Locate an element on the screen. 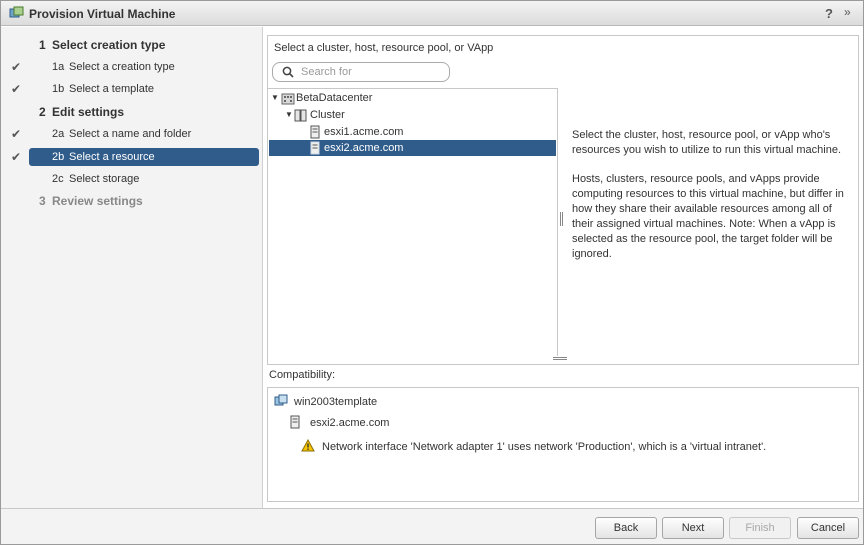 The width and height of the screenshot is (864, 545). title-bar: Provision Virtual Machine ? » is located at coordinates (432, 13).